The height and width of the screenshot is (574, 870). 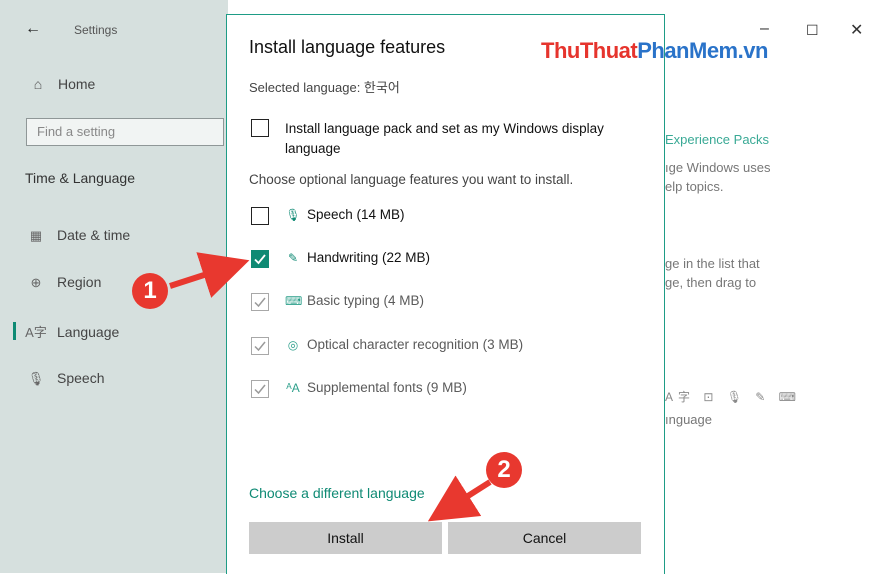 What do you see at coordinates (150, 291) in the screenshot?
I see `annotation-badge-1: 1` at bounding box center [150, 291].